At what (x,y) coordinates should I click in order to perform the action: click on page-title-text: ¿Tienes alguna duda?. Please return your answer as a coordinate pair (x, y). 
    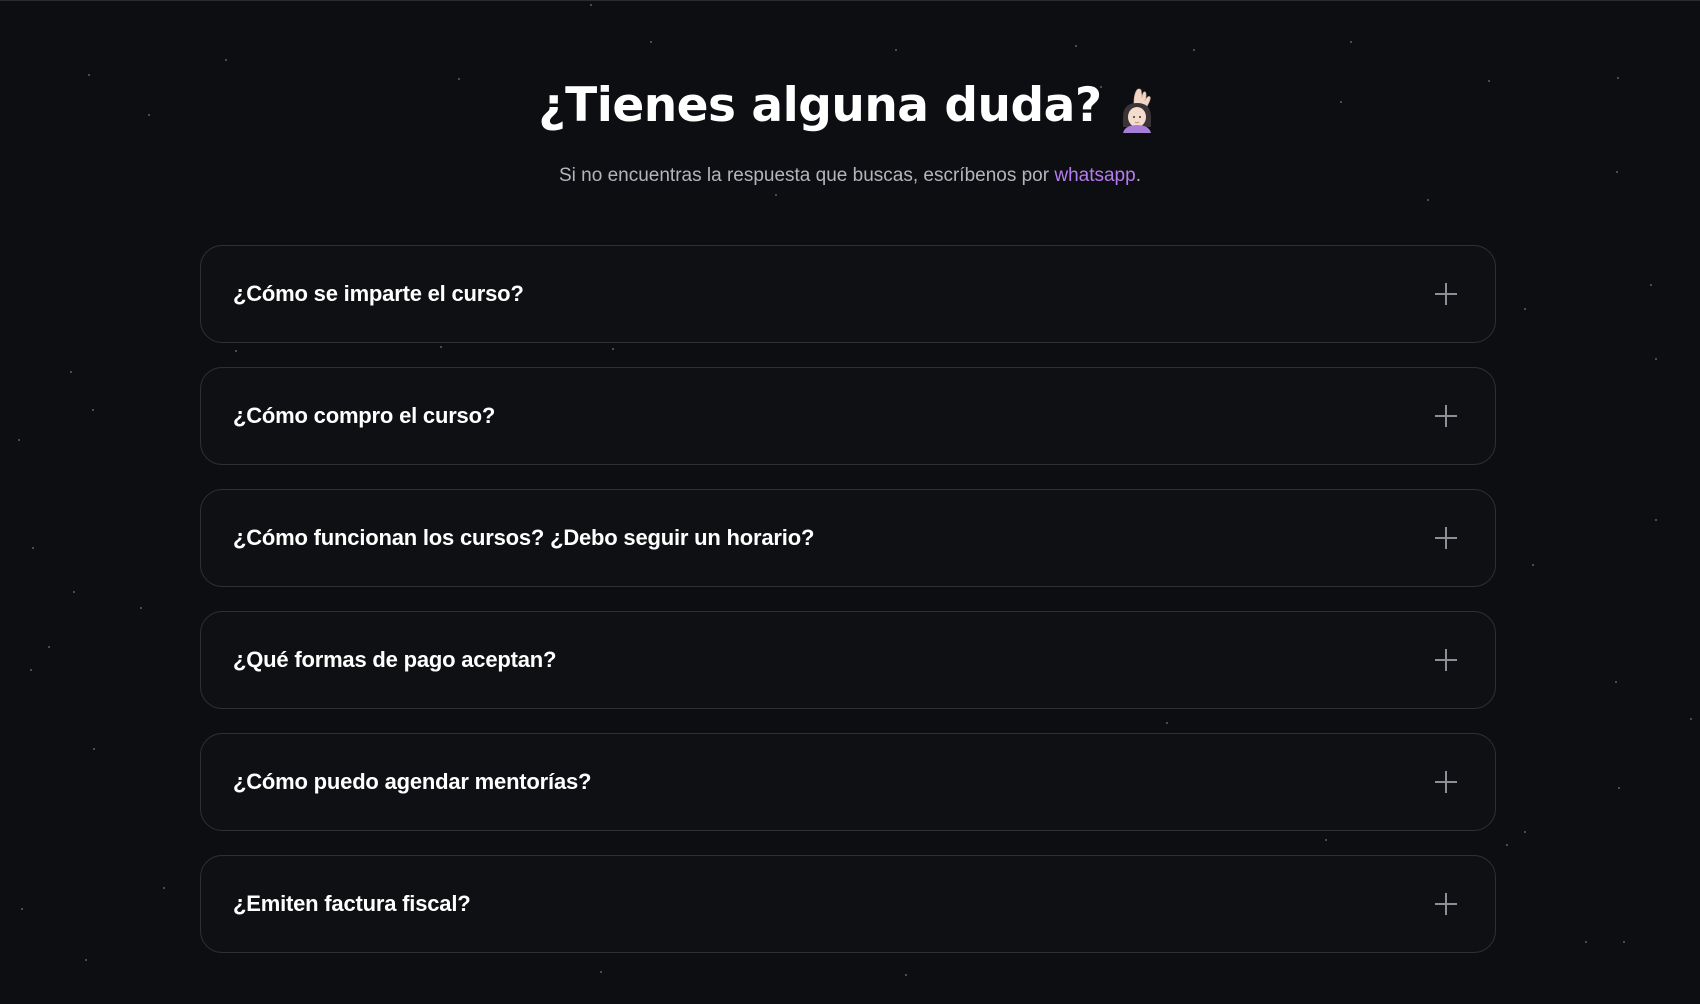
    Looking at the image, I should click on (820, 105).